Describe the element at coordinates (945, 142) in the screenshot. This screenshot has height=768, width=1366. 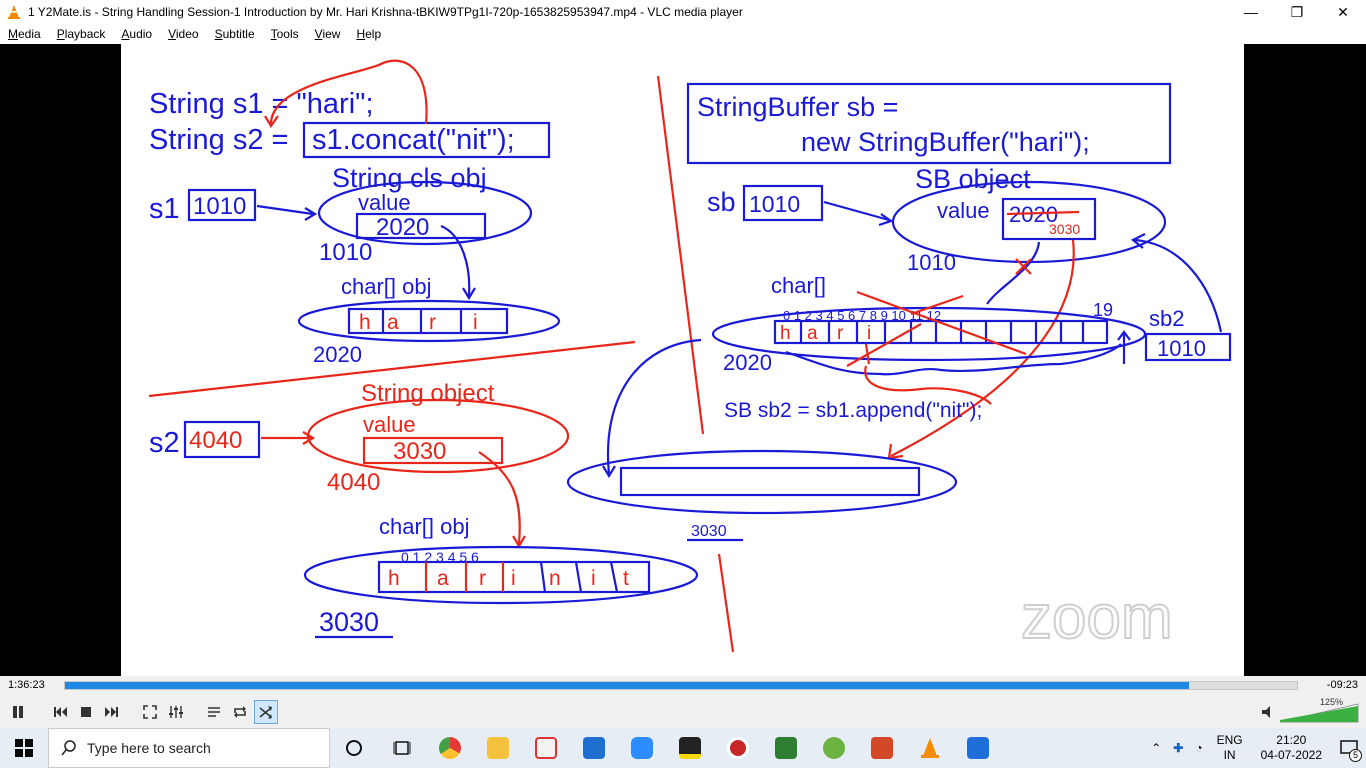
I see `sb-code-line-2: new StringBuffer("hari");` at that location.